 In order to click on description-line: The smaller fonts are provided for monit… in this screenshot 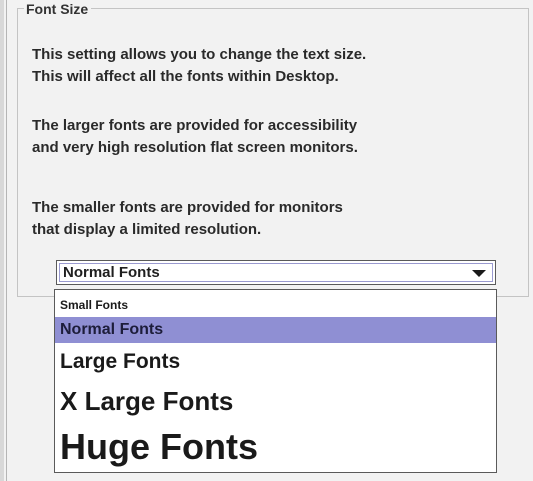, I will do `click(187, 207)`.